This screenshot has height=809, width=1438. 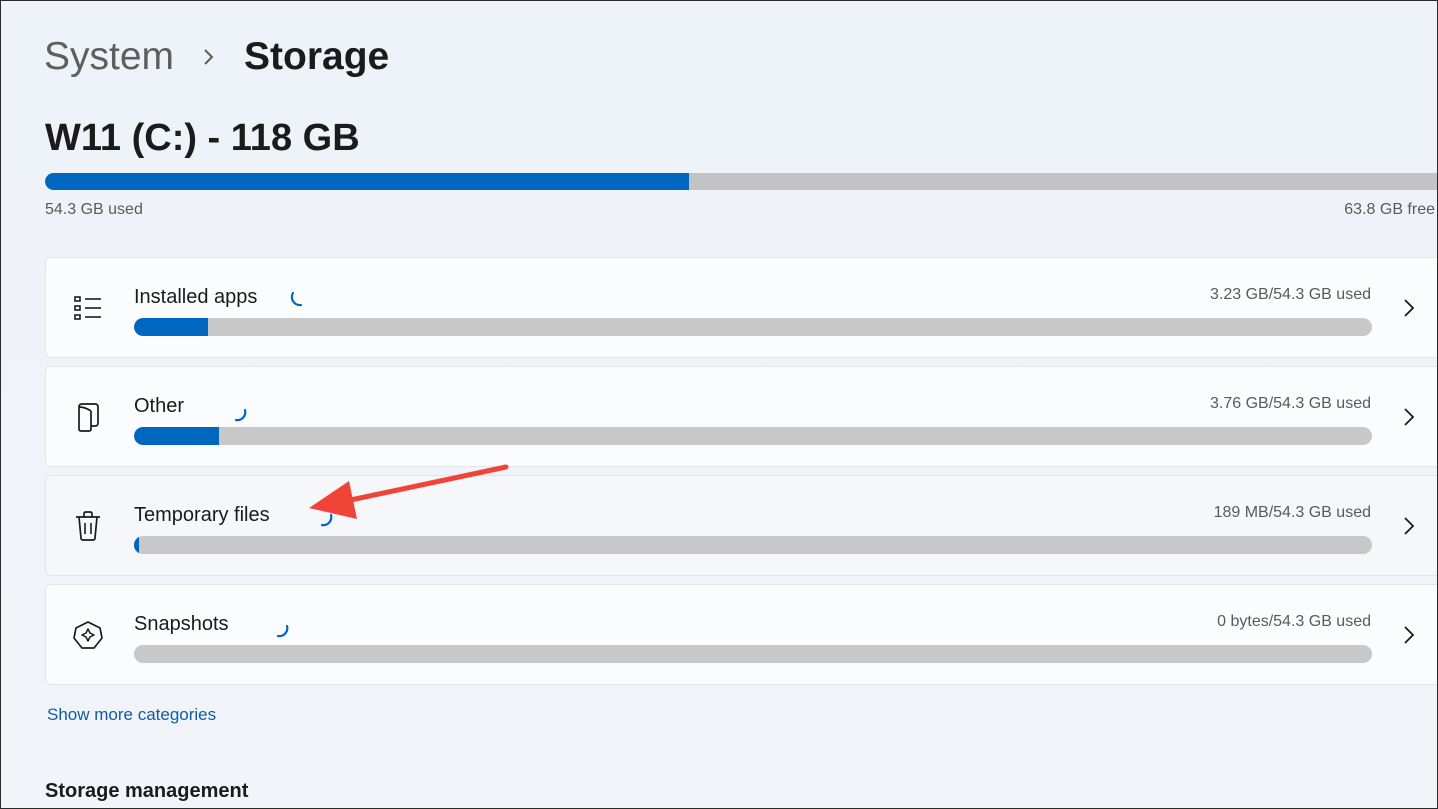 I want to click on category-temporary-files: Temporary files 189 MB/54.3 GB used, so click(x=741, y=525).